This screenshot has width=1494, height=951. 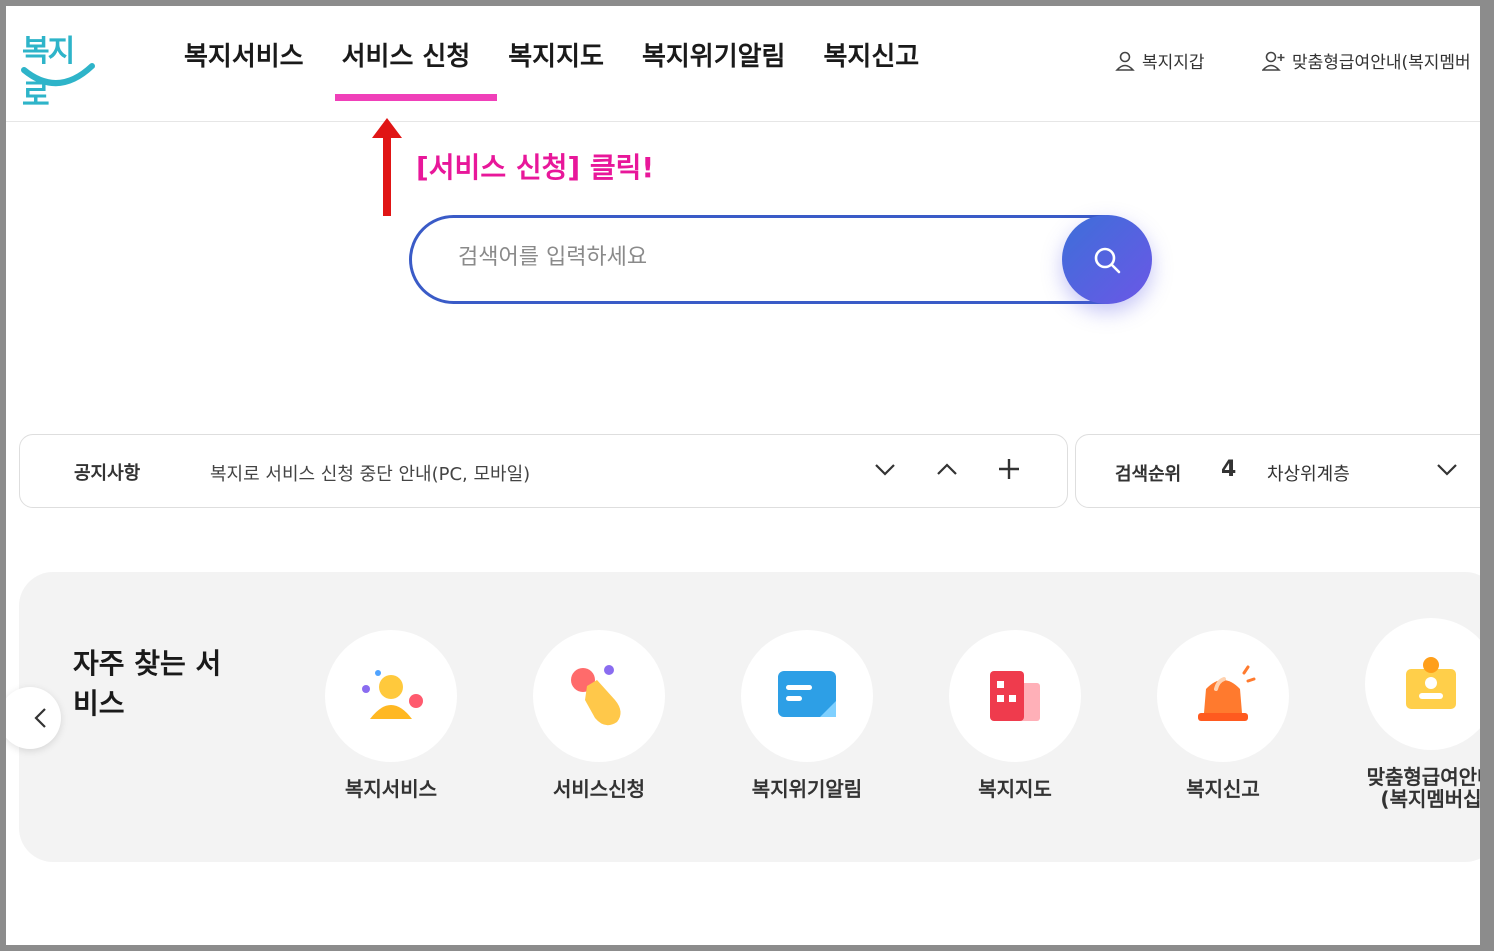 I want to click on annotation-text: [서비스 신청] 클릭!, so click(x=535, y=167).